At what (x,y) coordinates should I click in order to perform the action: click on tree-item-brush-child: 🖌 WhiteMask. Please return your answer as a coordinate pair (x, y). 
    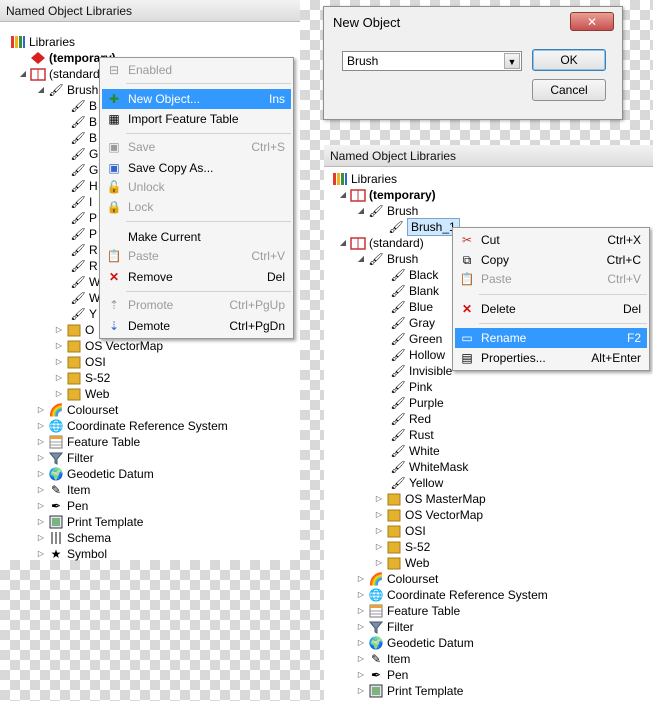
    Looking at the image, I should click on (429, 467).